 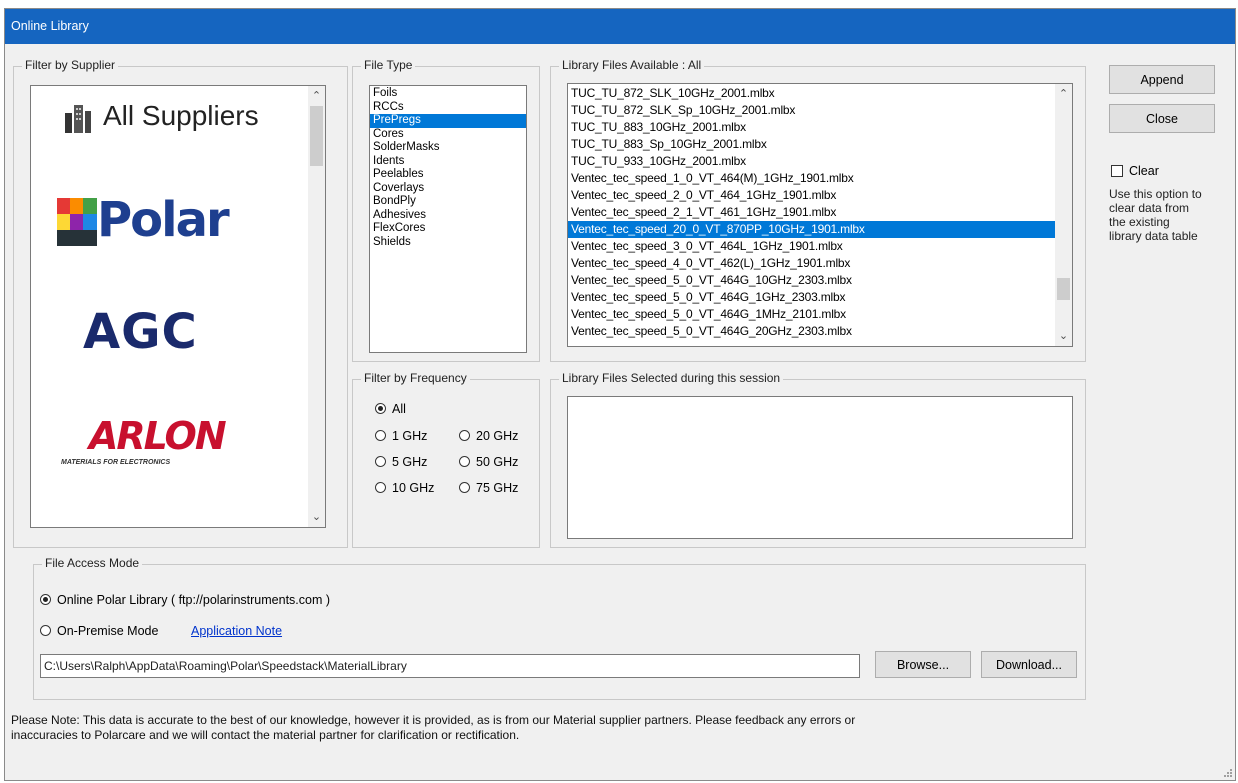 What do you see at coordinates (401, 462) in the screenshot?
I see `freq-option-5ghz: 5 GHz` at bounding box center [401, 462].